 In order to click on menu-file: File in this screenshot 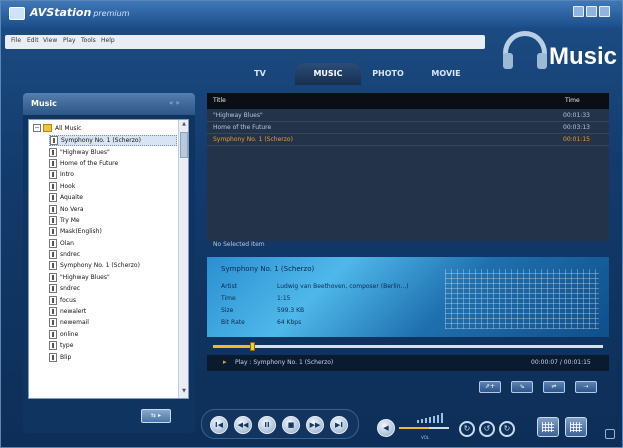, I will do `click(16, 40)`.